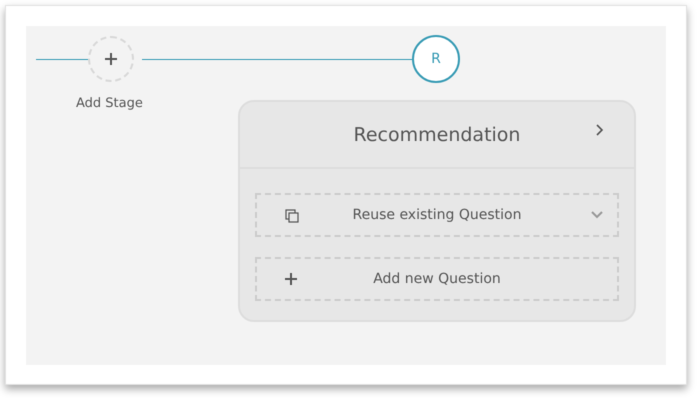 The height and width of the screenshot is (415, 697). Describe the element at coordinates (437, 135) in the screenshot. I see `stage-title: Recommendation` at that location.